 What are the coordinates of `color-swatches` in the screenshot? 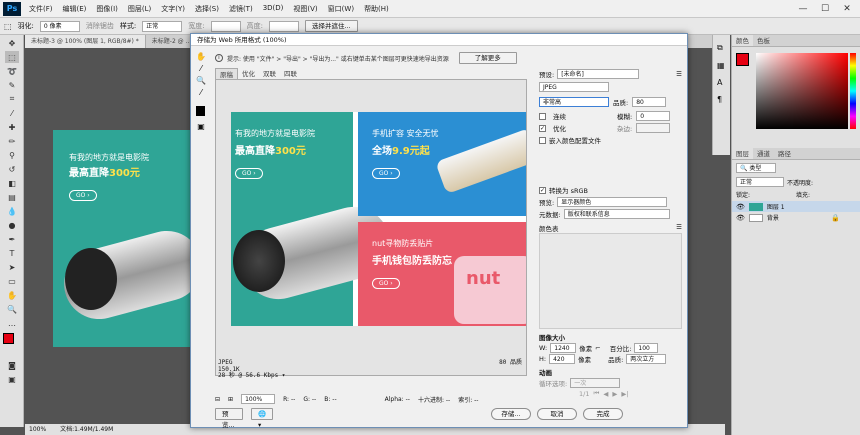 It's located at (11, 344).